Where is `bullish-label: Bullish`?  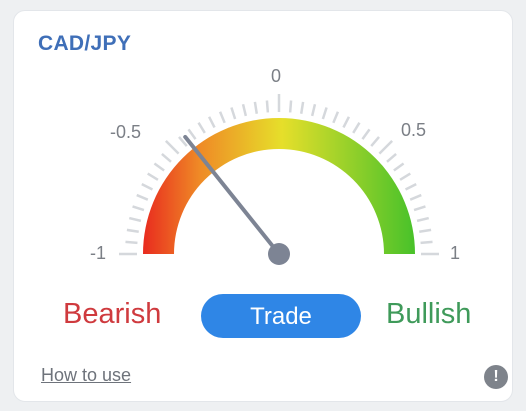 bullish-label: Bullish is located at coordinates (429, 314).